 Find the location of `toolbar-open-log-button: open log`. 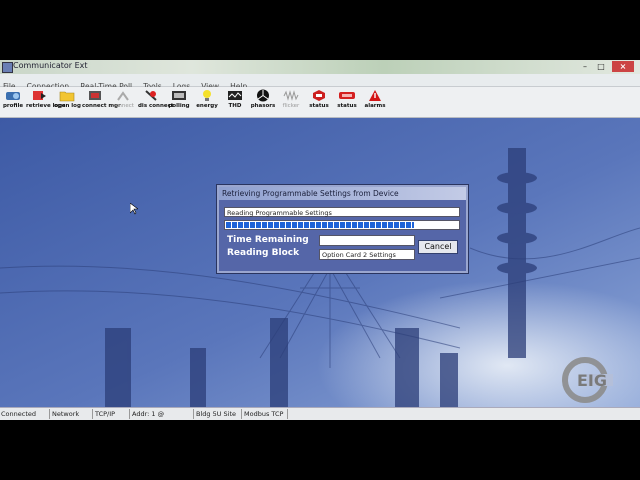

toolbar-open-log-button: open log is located at coordinates (67, 102).